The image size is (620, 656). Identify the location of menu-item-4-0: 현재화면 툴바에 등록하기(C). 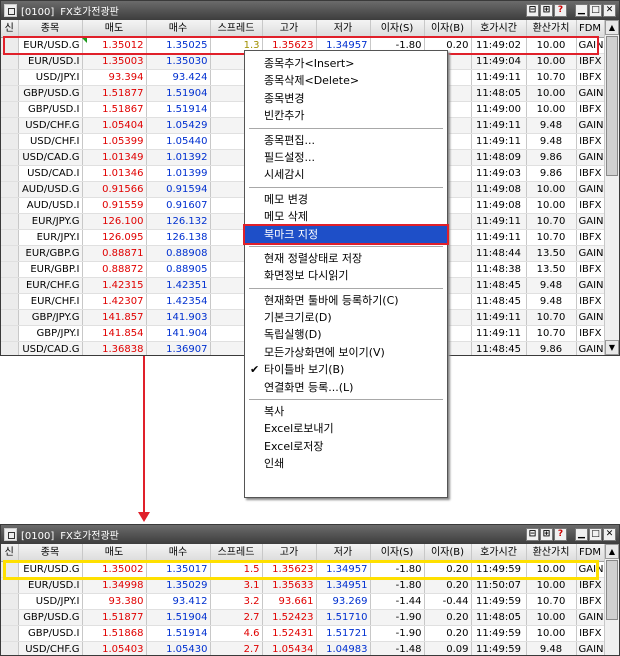
(346, 300).